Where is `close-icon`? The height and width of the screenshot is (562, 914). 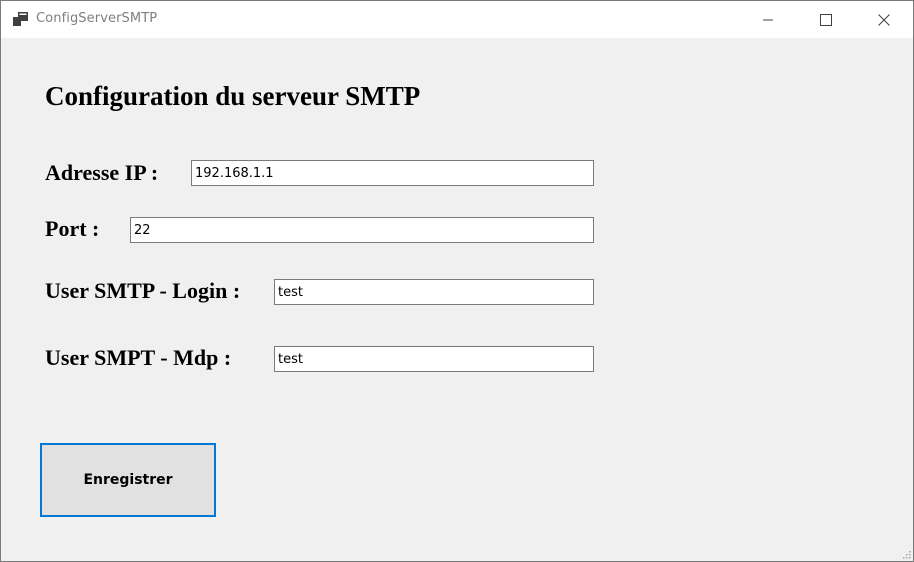 close-icon is located at coordinates (884, 19).